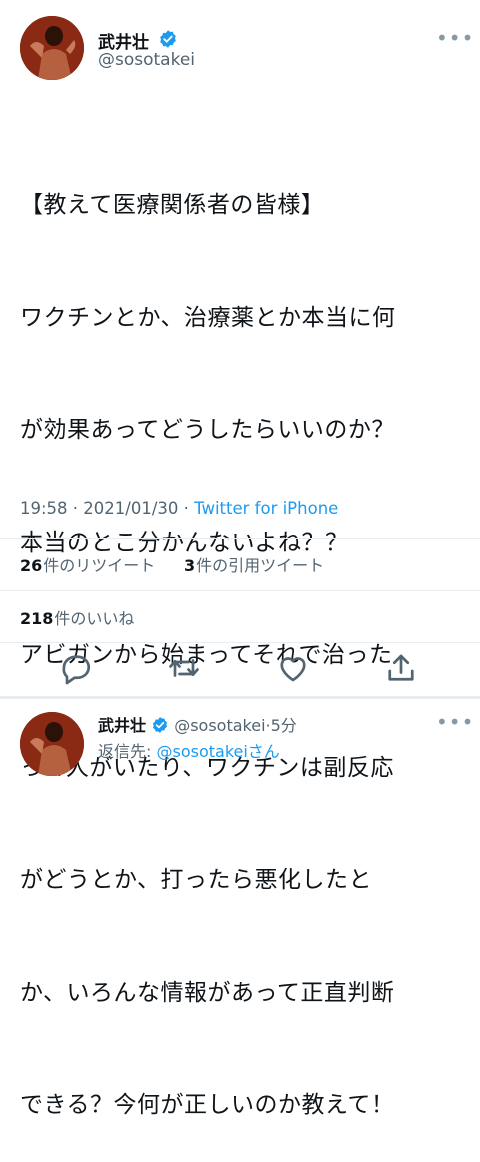  What do you see at coordinates (207, 430) in the screenshot?
I see `tweet-line: が効果あってどうしたらいいのか？` at bounding box center [207, 430].